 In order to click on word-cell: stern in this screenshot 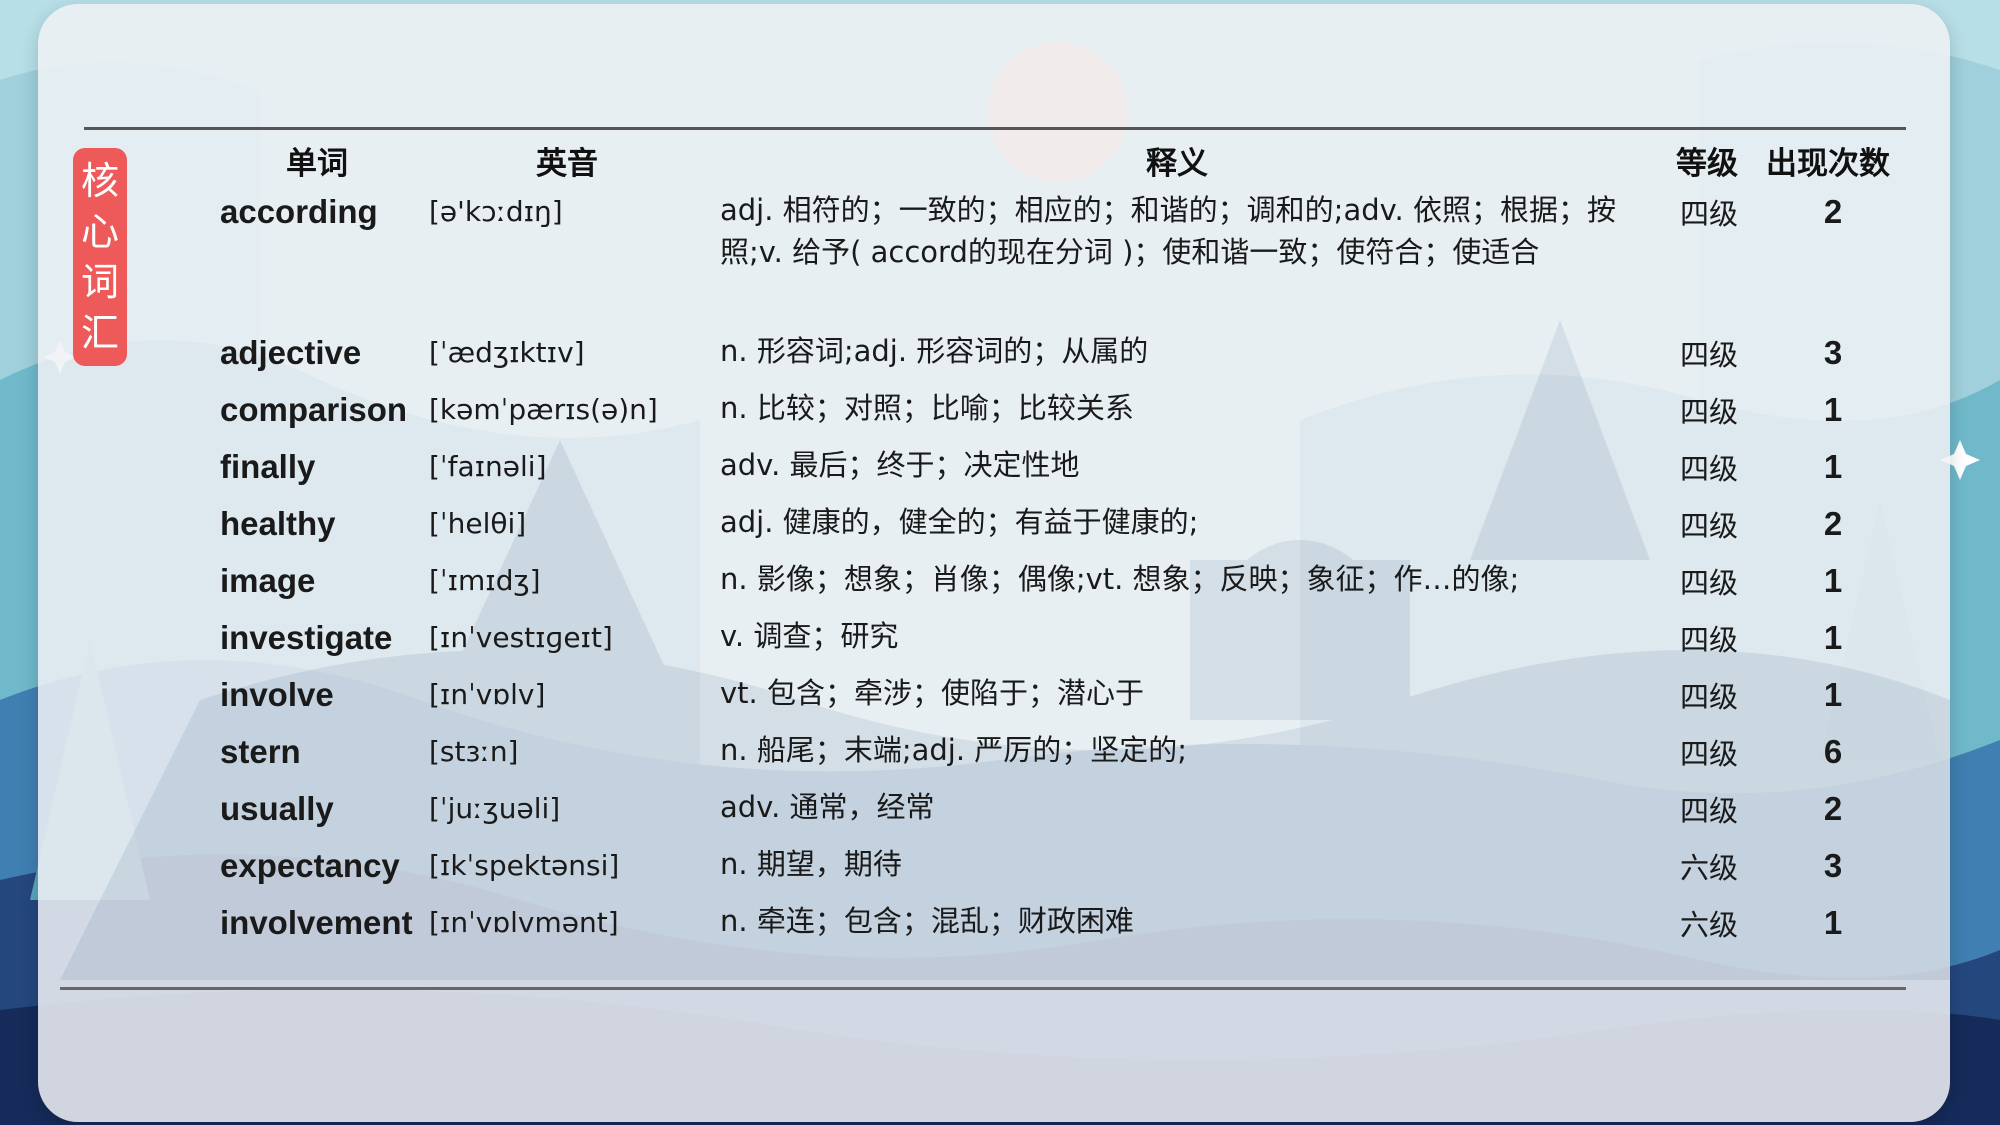, I will do `click(260, 751)`.